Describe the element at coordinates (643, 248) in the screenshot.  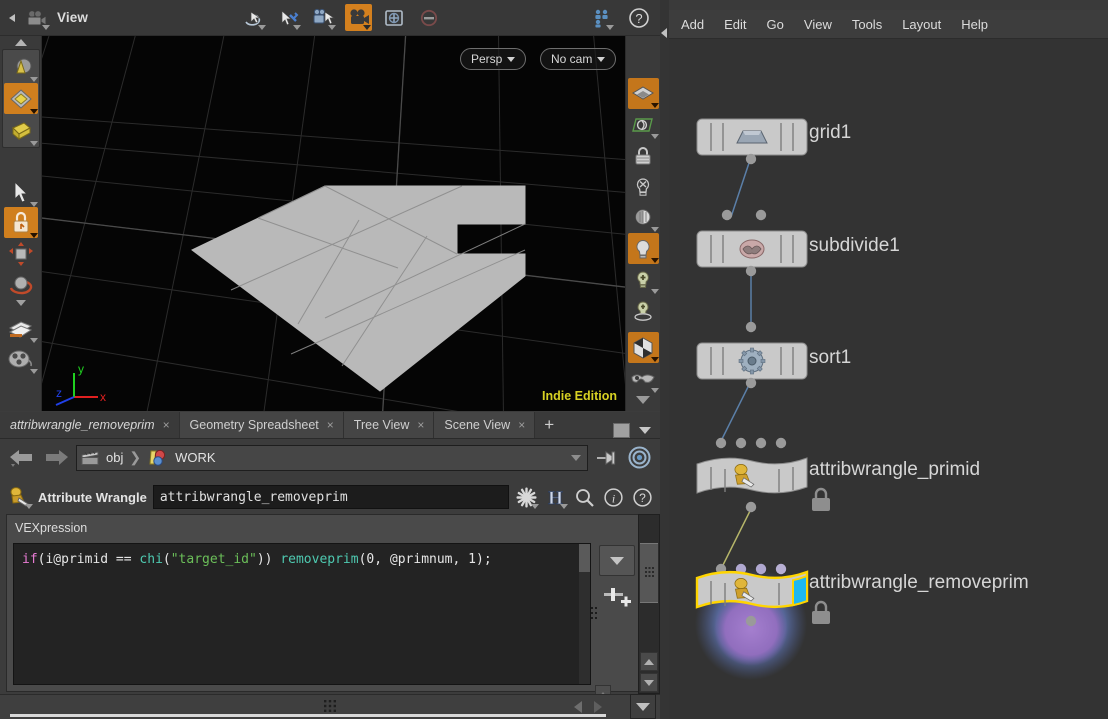
I see `light-on-button` at that location.